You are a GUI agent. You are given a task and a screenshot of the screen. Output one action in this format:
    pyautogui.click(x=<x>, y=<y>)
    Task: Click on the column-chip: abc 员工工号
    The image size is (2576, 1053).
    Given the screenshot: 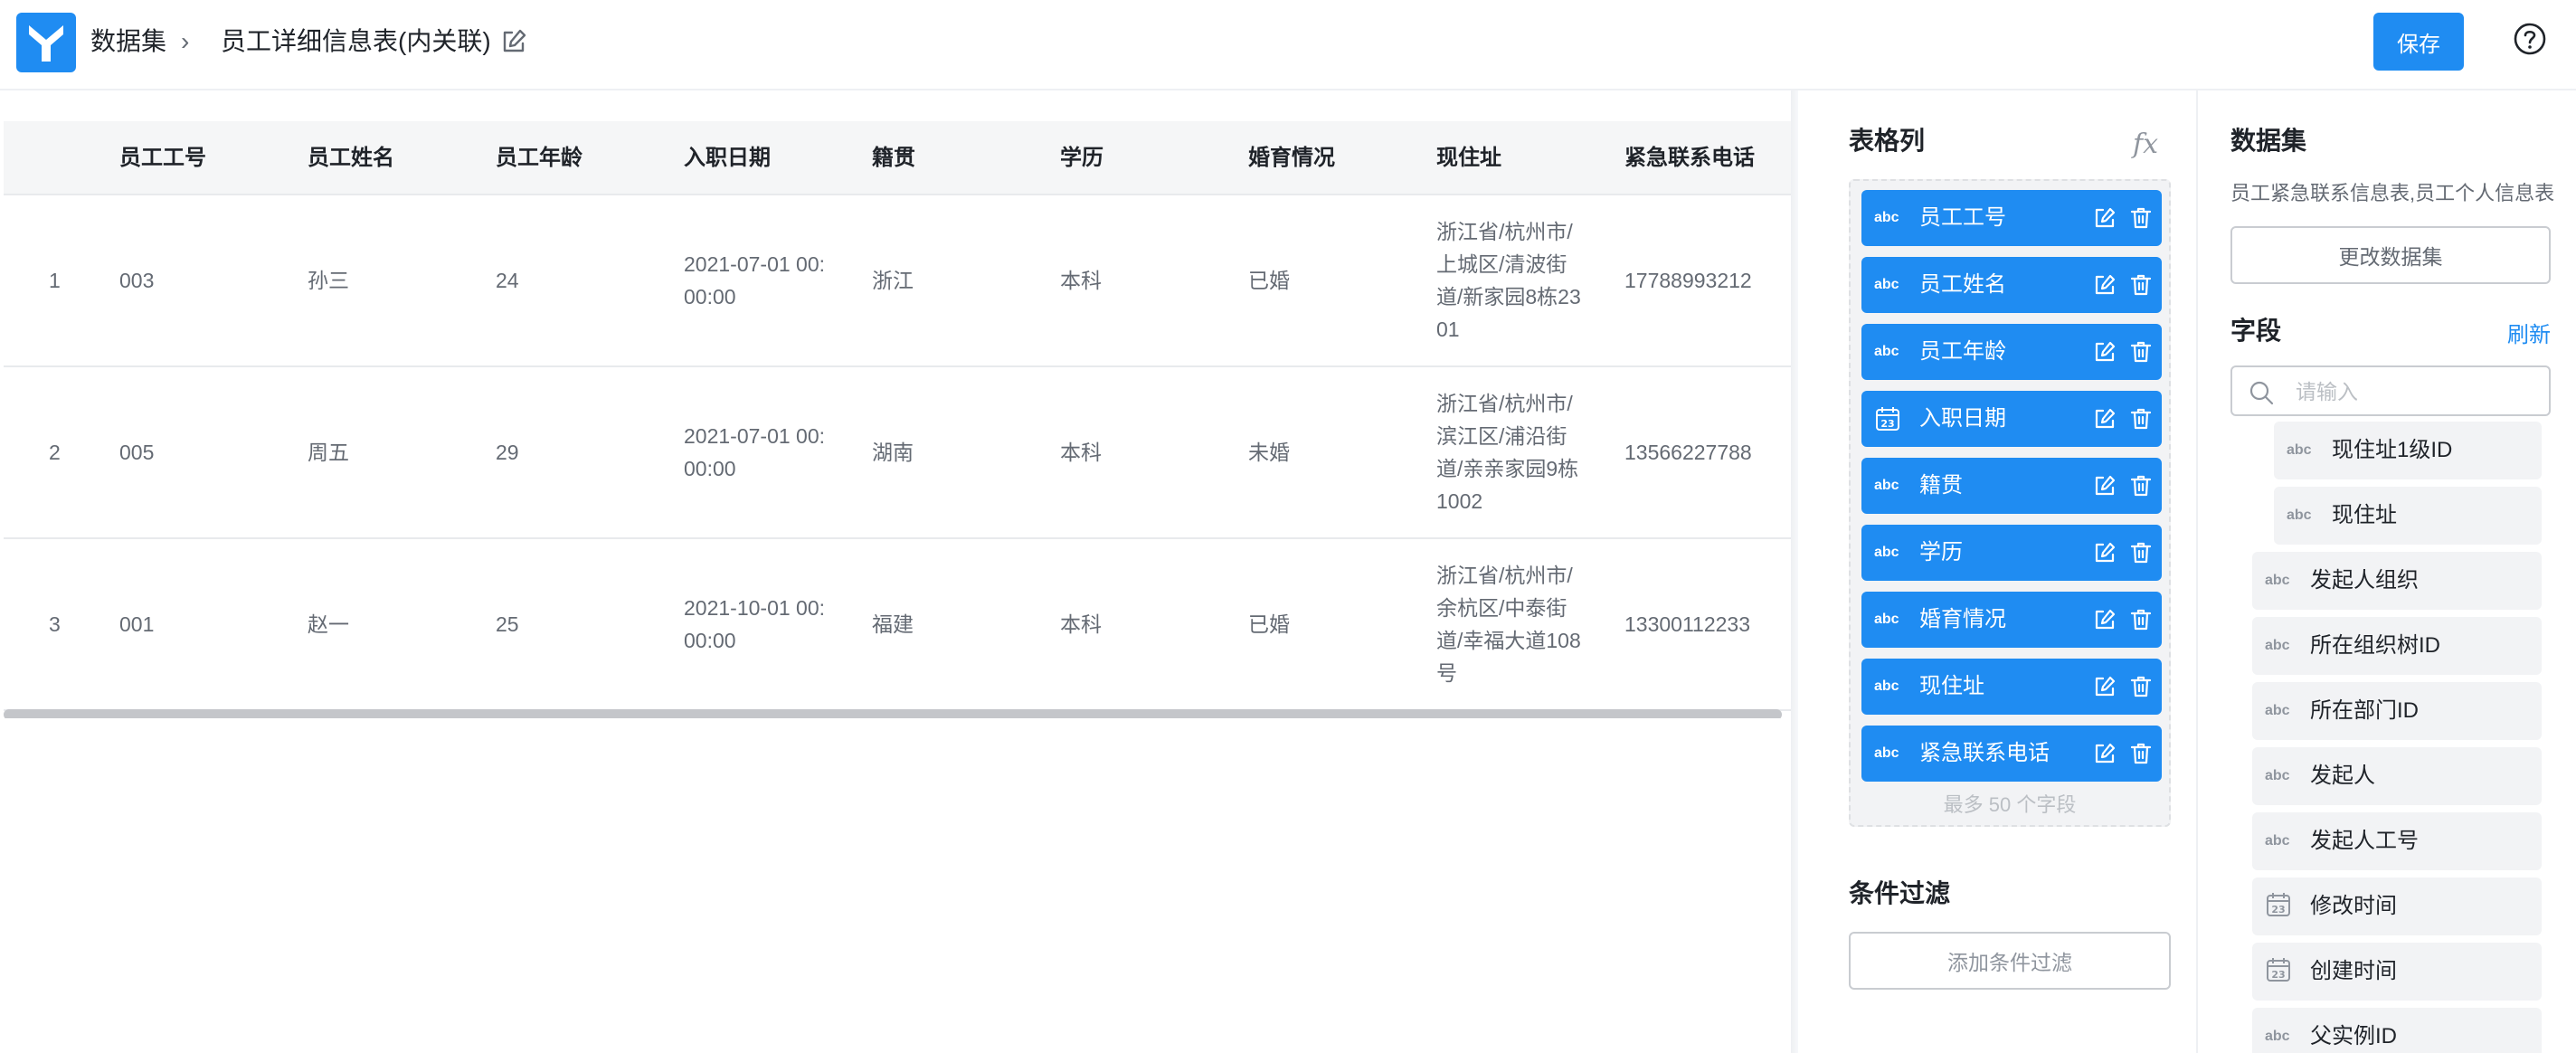 What is the action you would take?
    pyautogui.click(x=2011, y=218)
    